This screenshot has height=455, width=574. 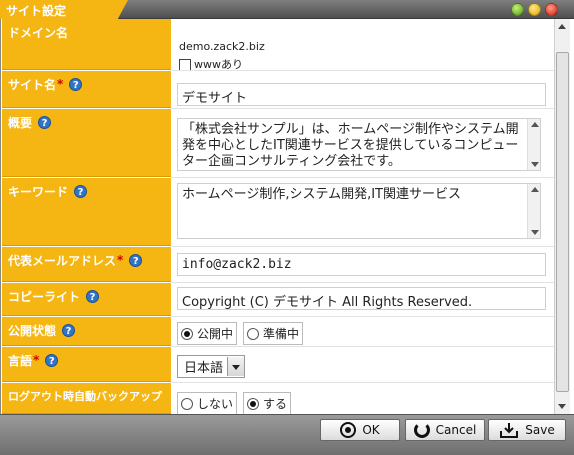 I want to click on language-select-value: 日本語, so click(x=204, y=368).